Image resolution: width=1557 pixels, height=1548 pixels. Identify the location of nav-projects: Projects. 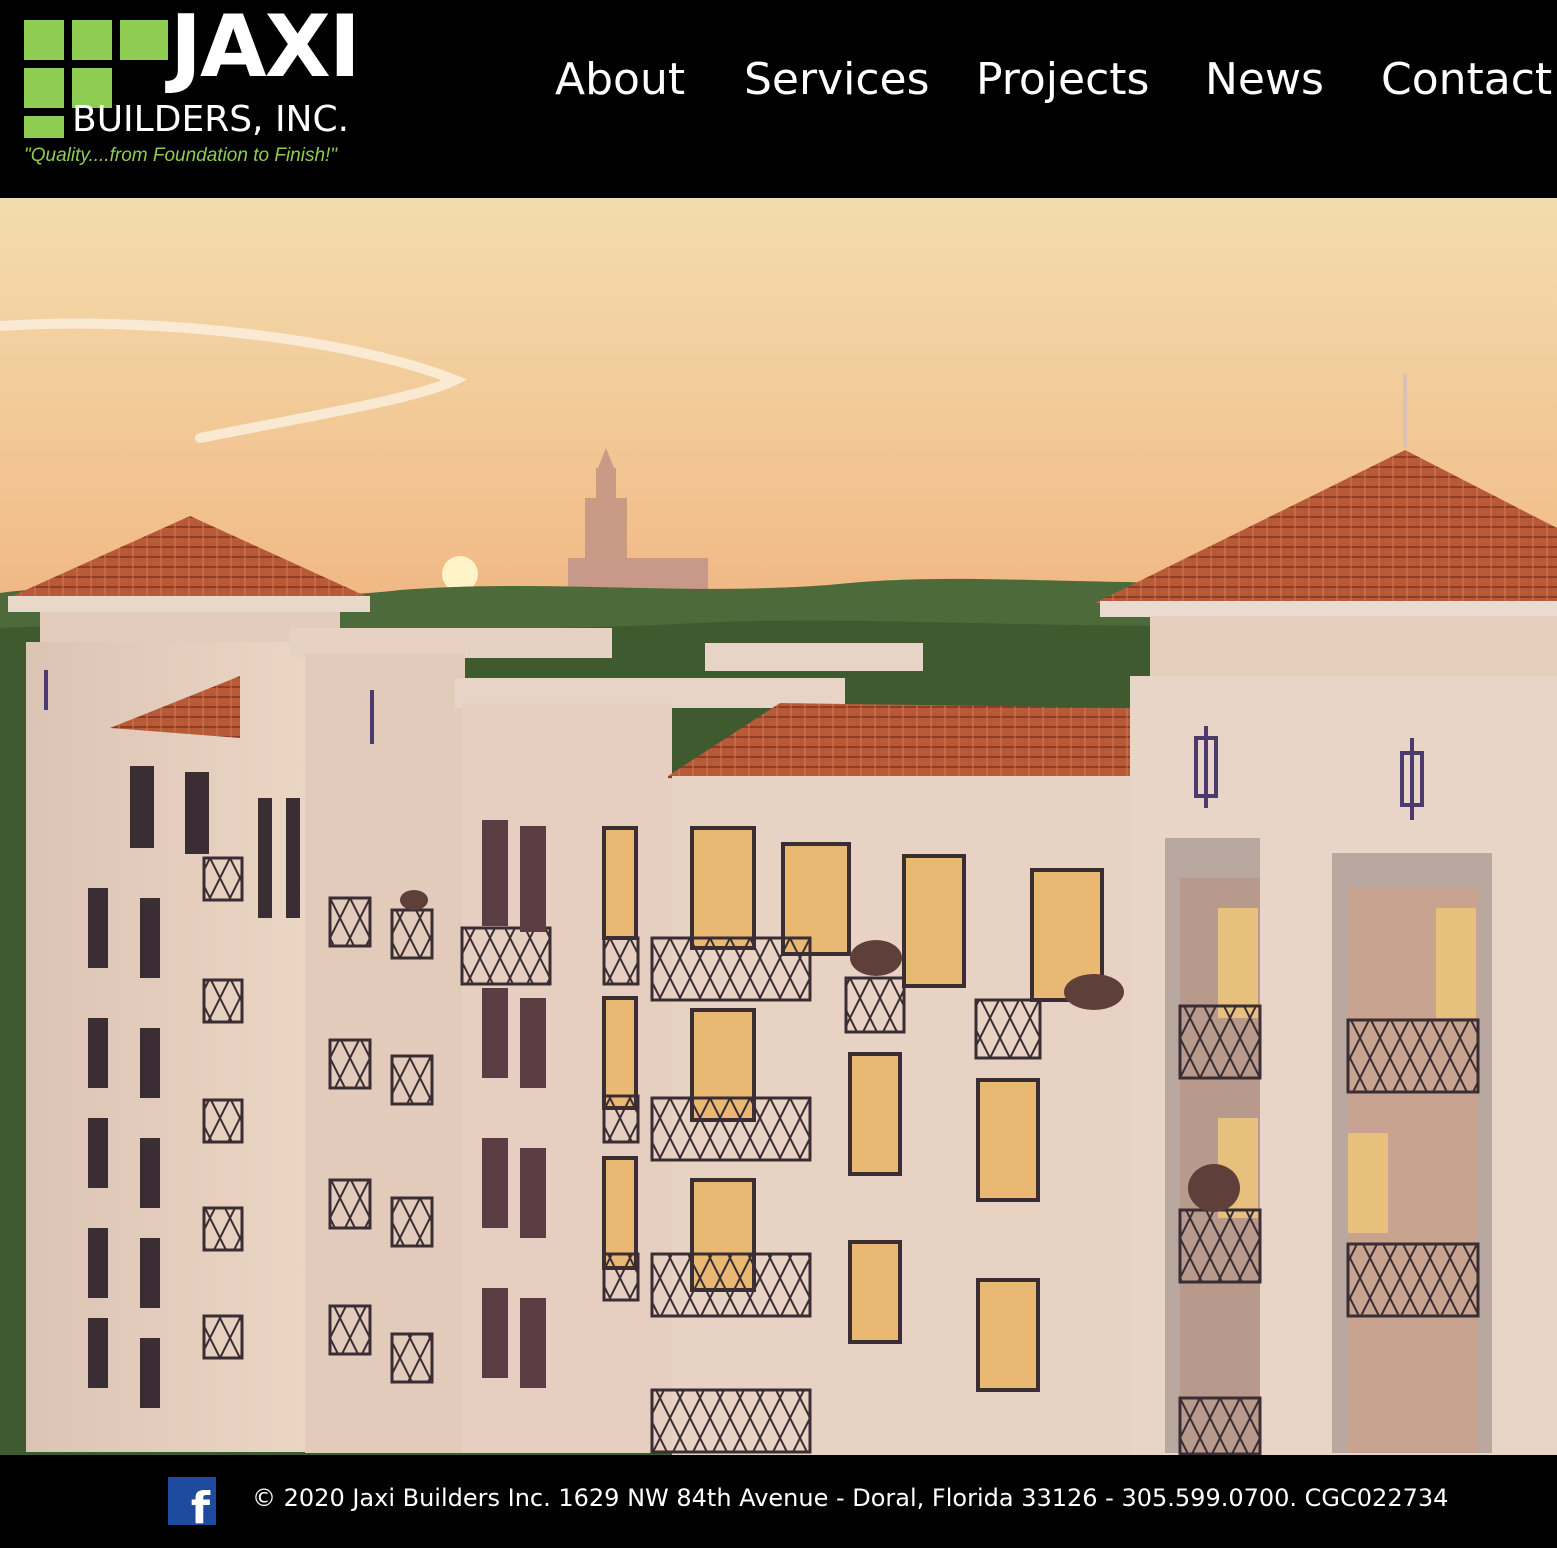
(1062, 80).